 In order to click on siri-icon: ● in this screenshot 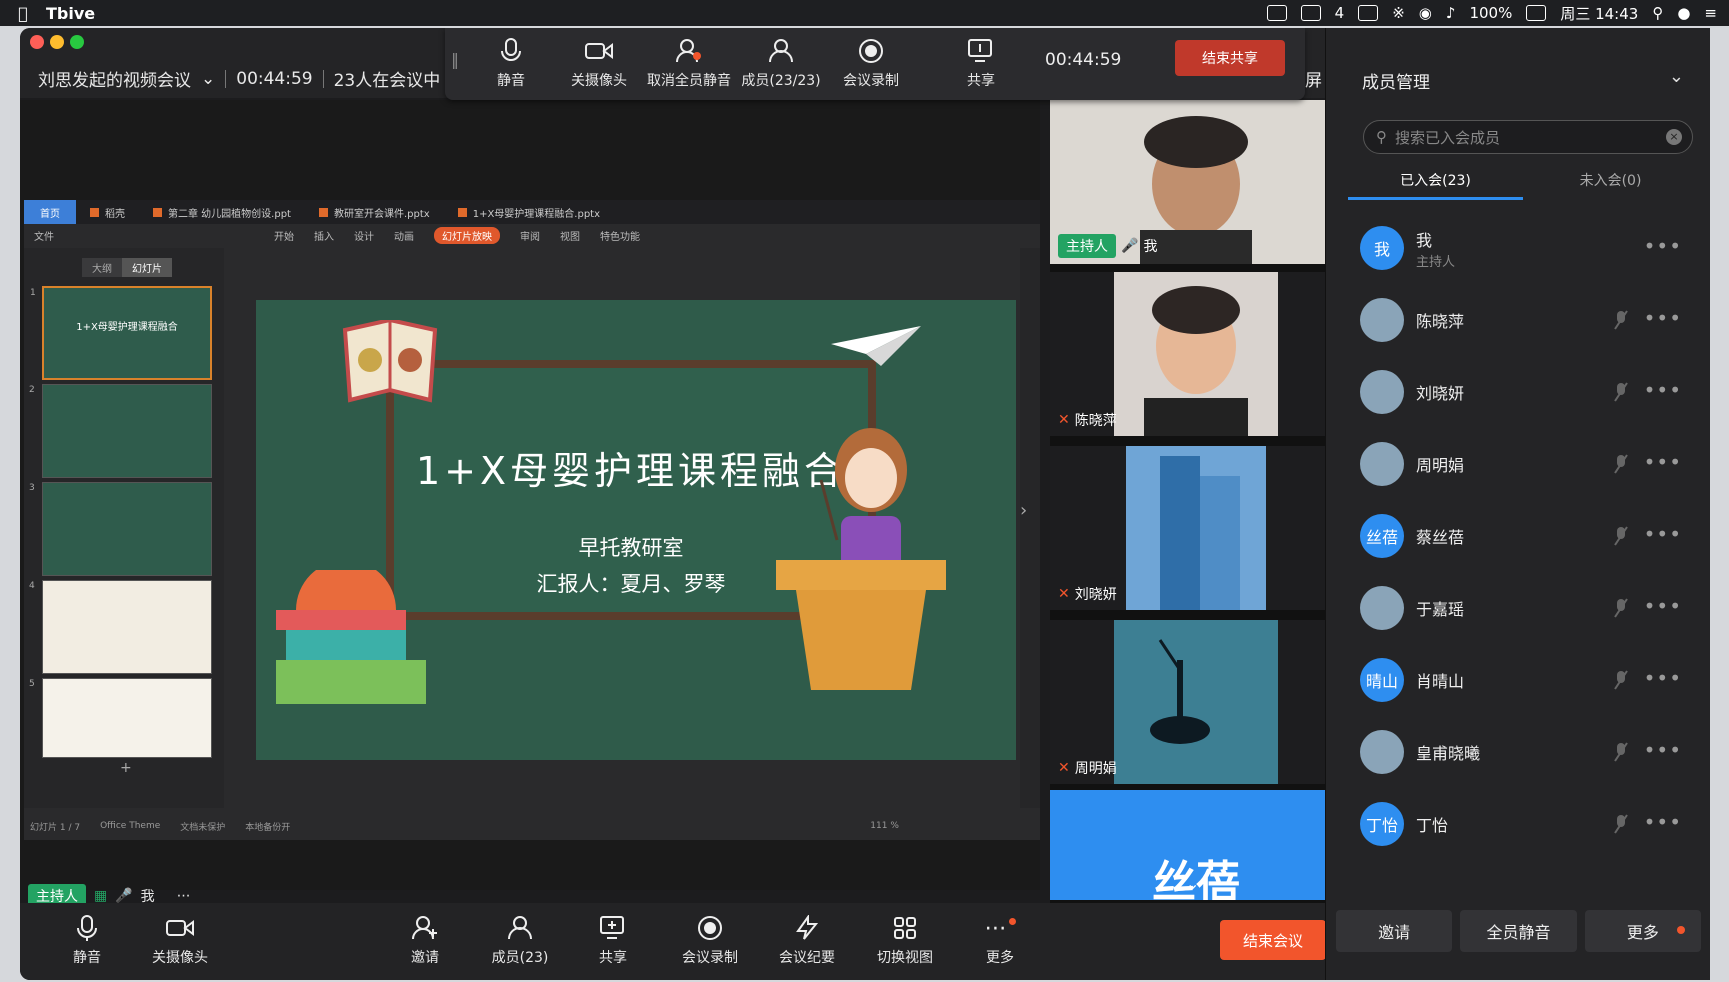, I will do `click(1683, 13)`.